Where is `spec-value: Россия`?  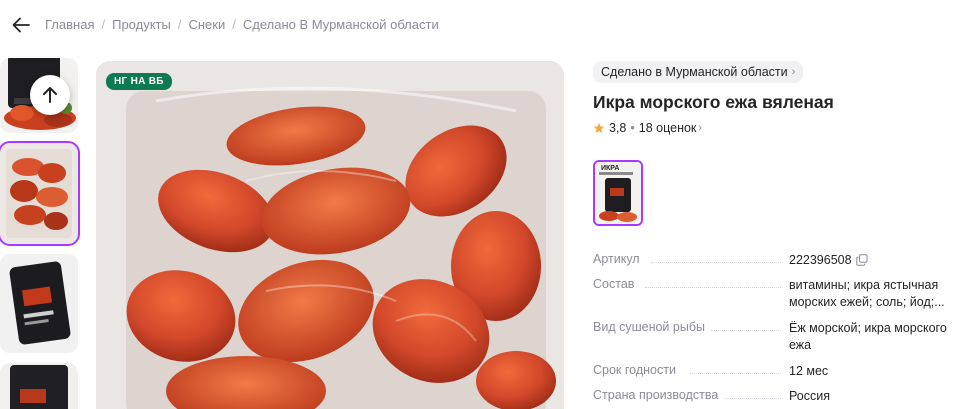
spec-value: Россия is located at coordinates (809, 396).